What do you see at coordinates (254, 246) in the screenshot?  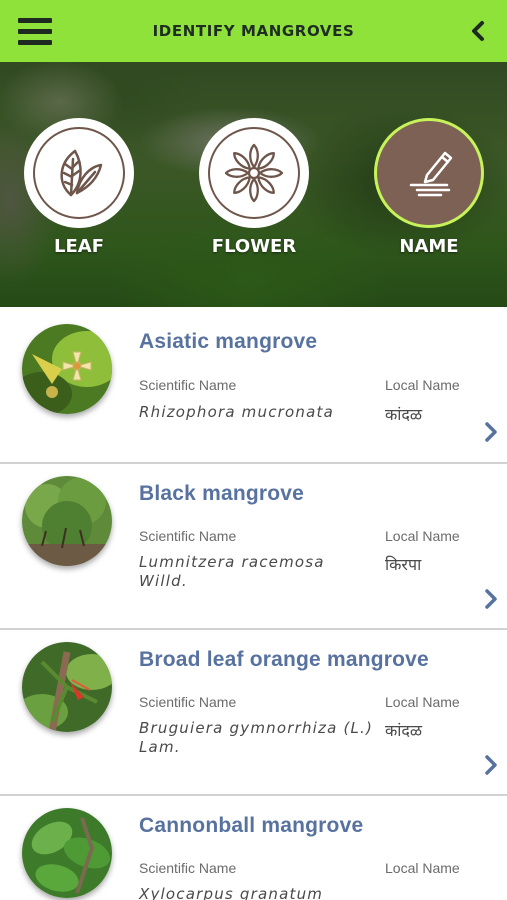 I see `category-flower-label: FLOWER` at bounding box center [254, 246].